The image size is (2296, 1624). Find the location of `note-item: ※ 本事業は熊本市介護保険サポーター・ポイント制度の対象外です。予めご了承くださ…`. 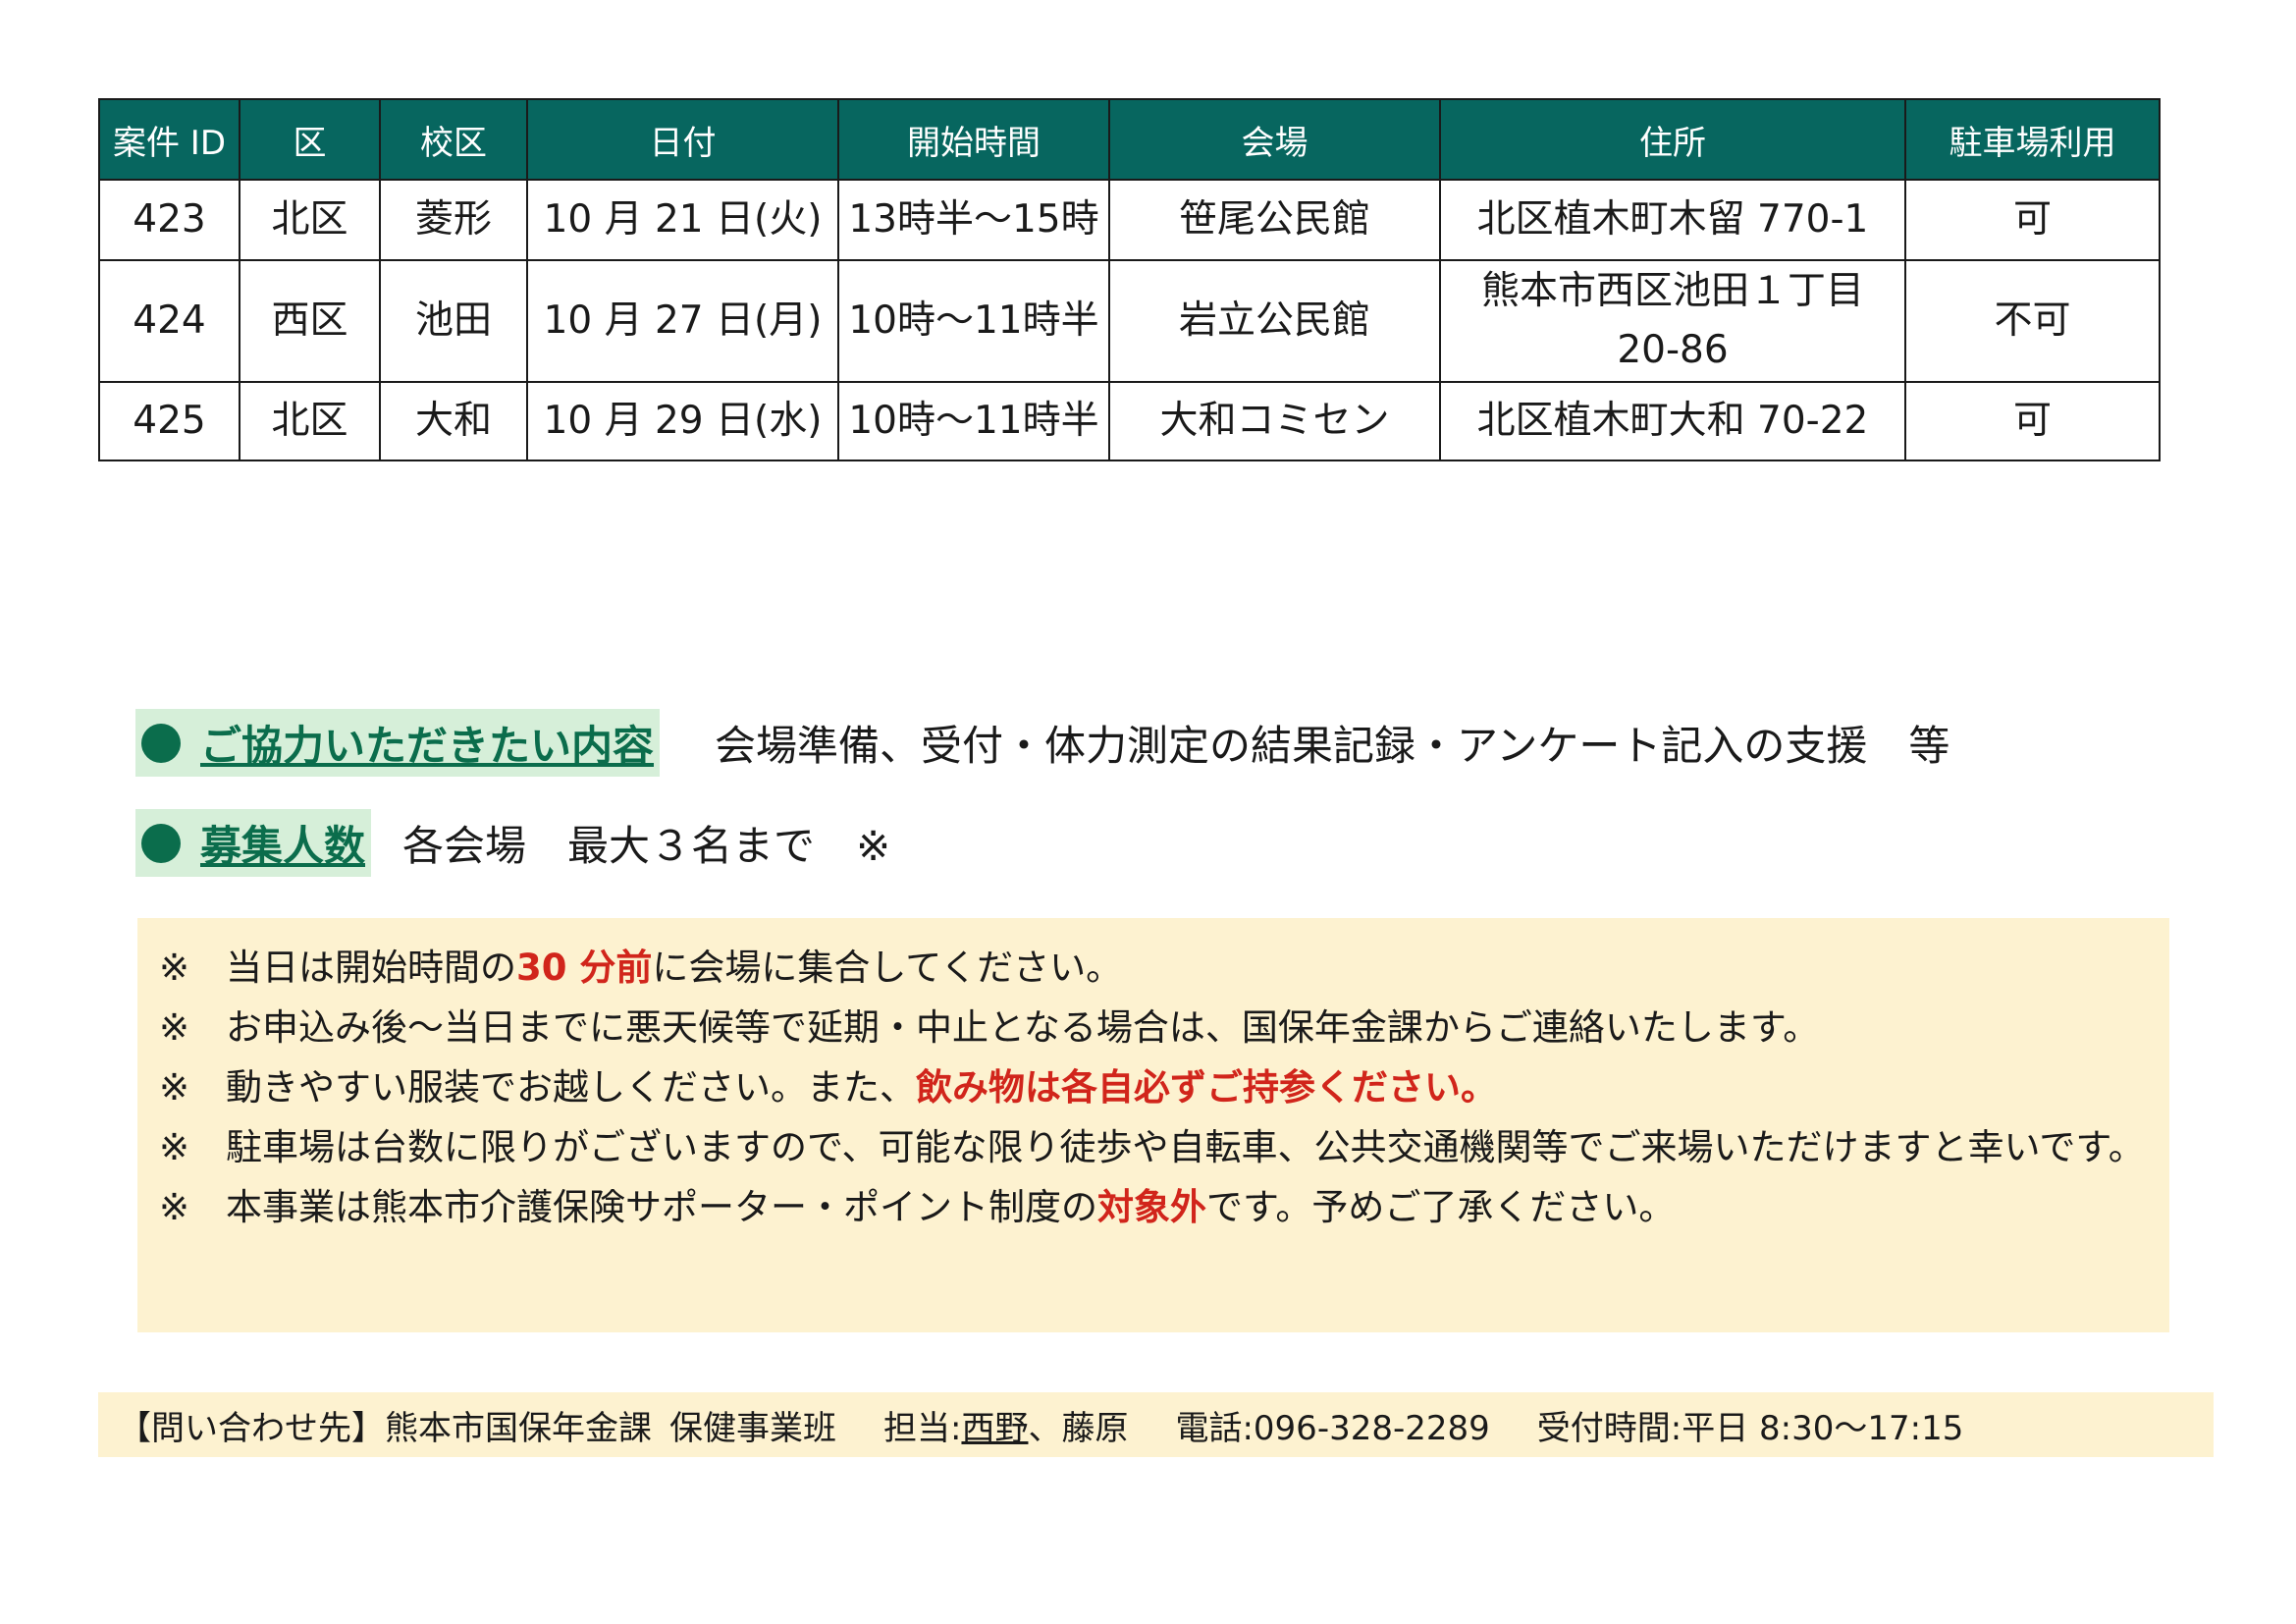

note-item: ※ 本事業は熊本市介護保険サポーター・ポイント制度の対象外です。予めご了承くださ… is located at coordinates (1153, 1207).